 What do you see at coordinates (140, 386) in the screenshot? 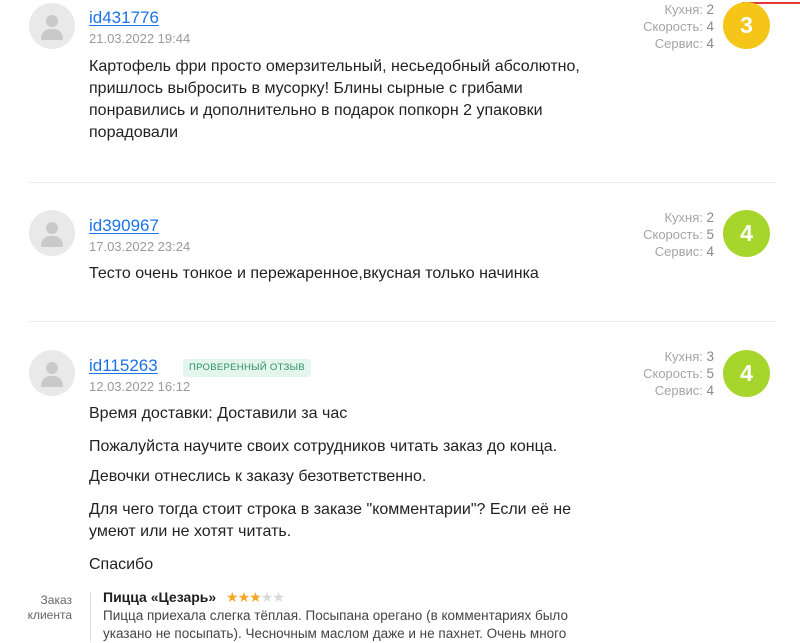
I see `review-date: 12.03.2022 16:12` at bounding box center [140, 386].